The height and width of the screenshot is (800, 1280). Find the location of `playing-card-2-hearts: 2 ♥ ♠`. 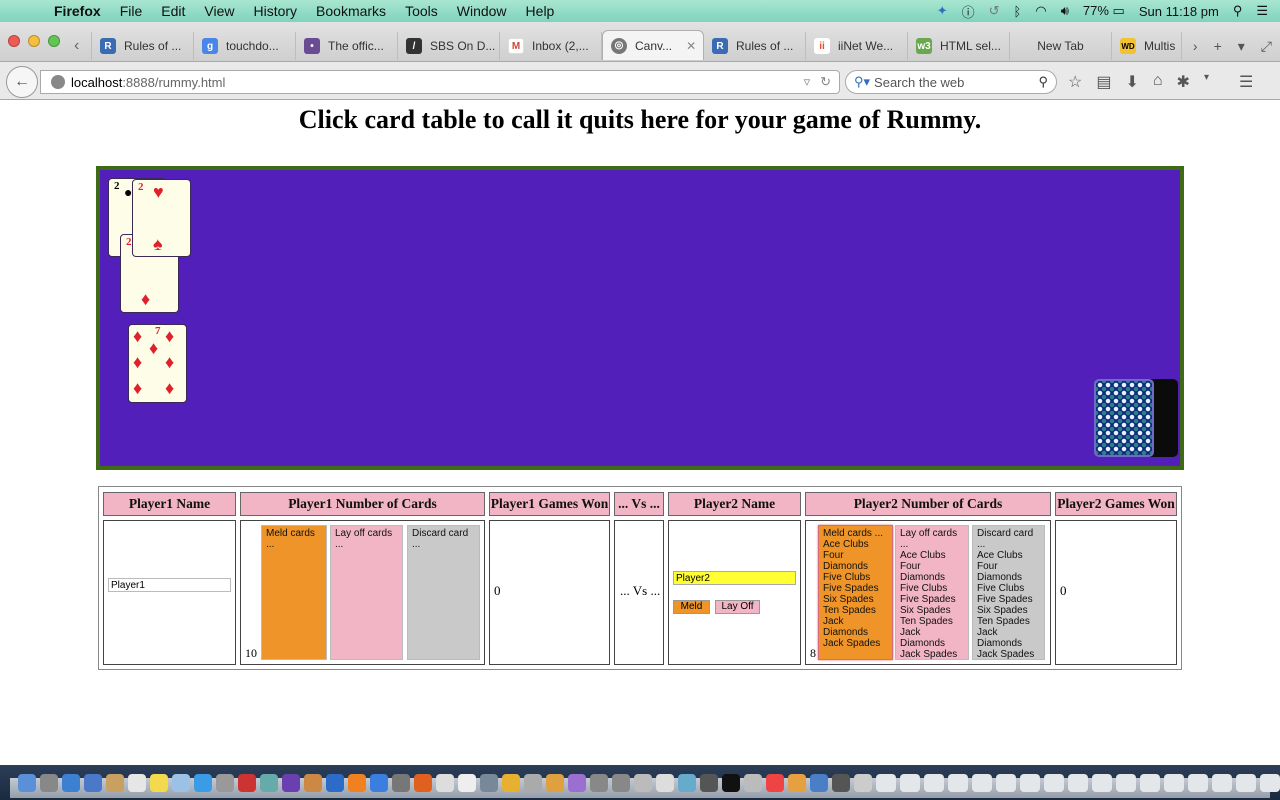

playing-card-2-hearts: 2 ♥ ♠ is located at coordinates (161, 218).